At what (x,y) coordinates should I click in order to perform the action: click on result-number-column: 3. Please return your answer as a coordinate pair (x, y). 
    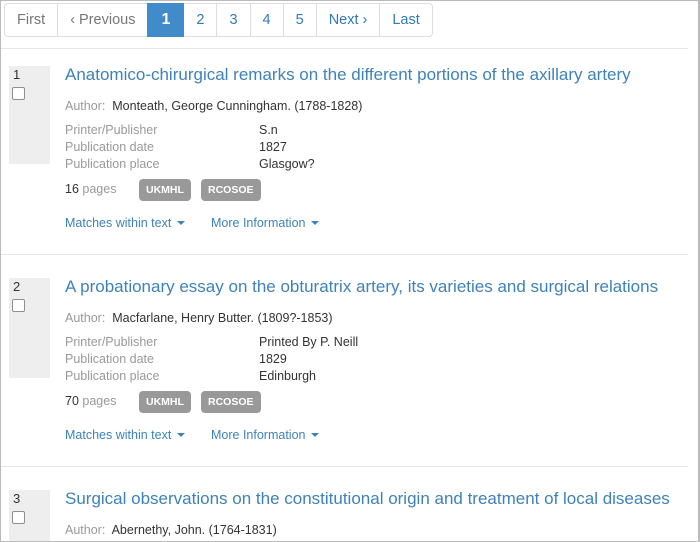
    Looking at the image, I should click on (29, 516).